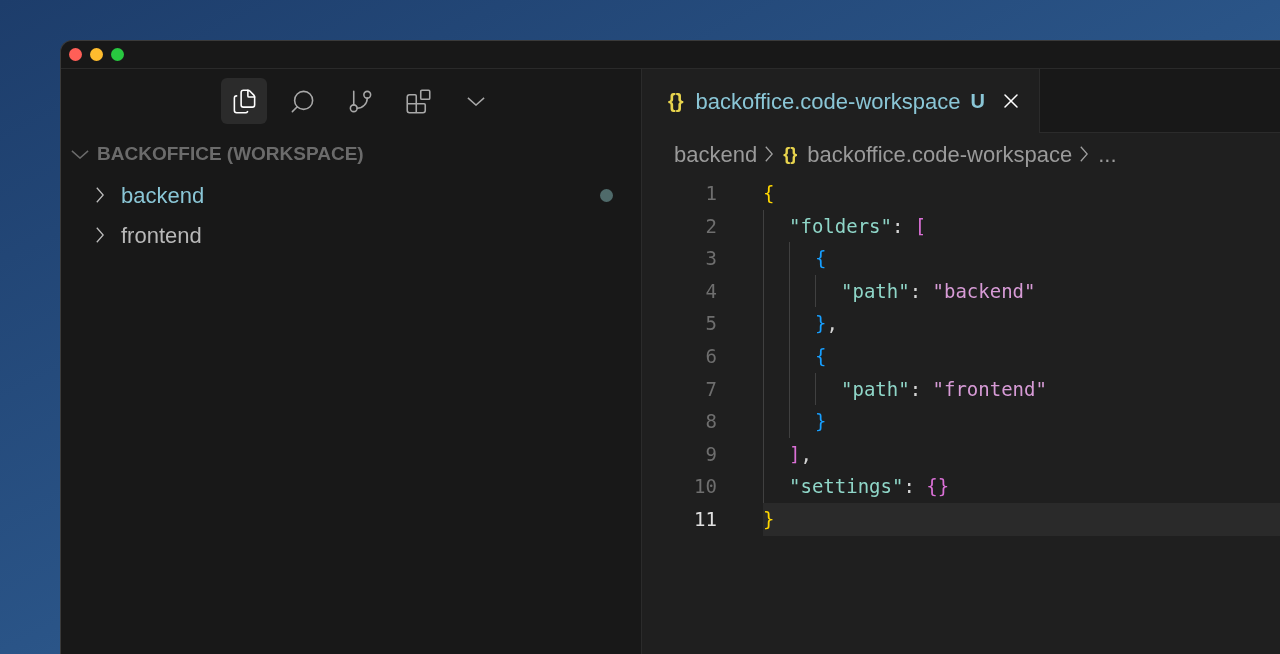  Describe the element at coordinates (800, 454) in the screenshot. I see `code-text: ],` at that location.